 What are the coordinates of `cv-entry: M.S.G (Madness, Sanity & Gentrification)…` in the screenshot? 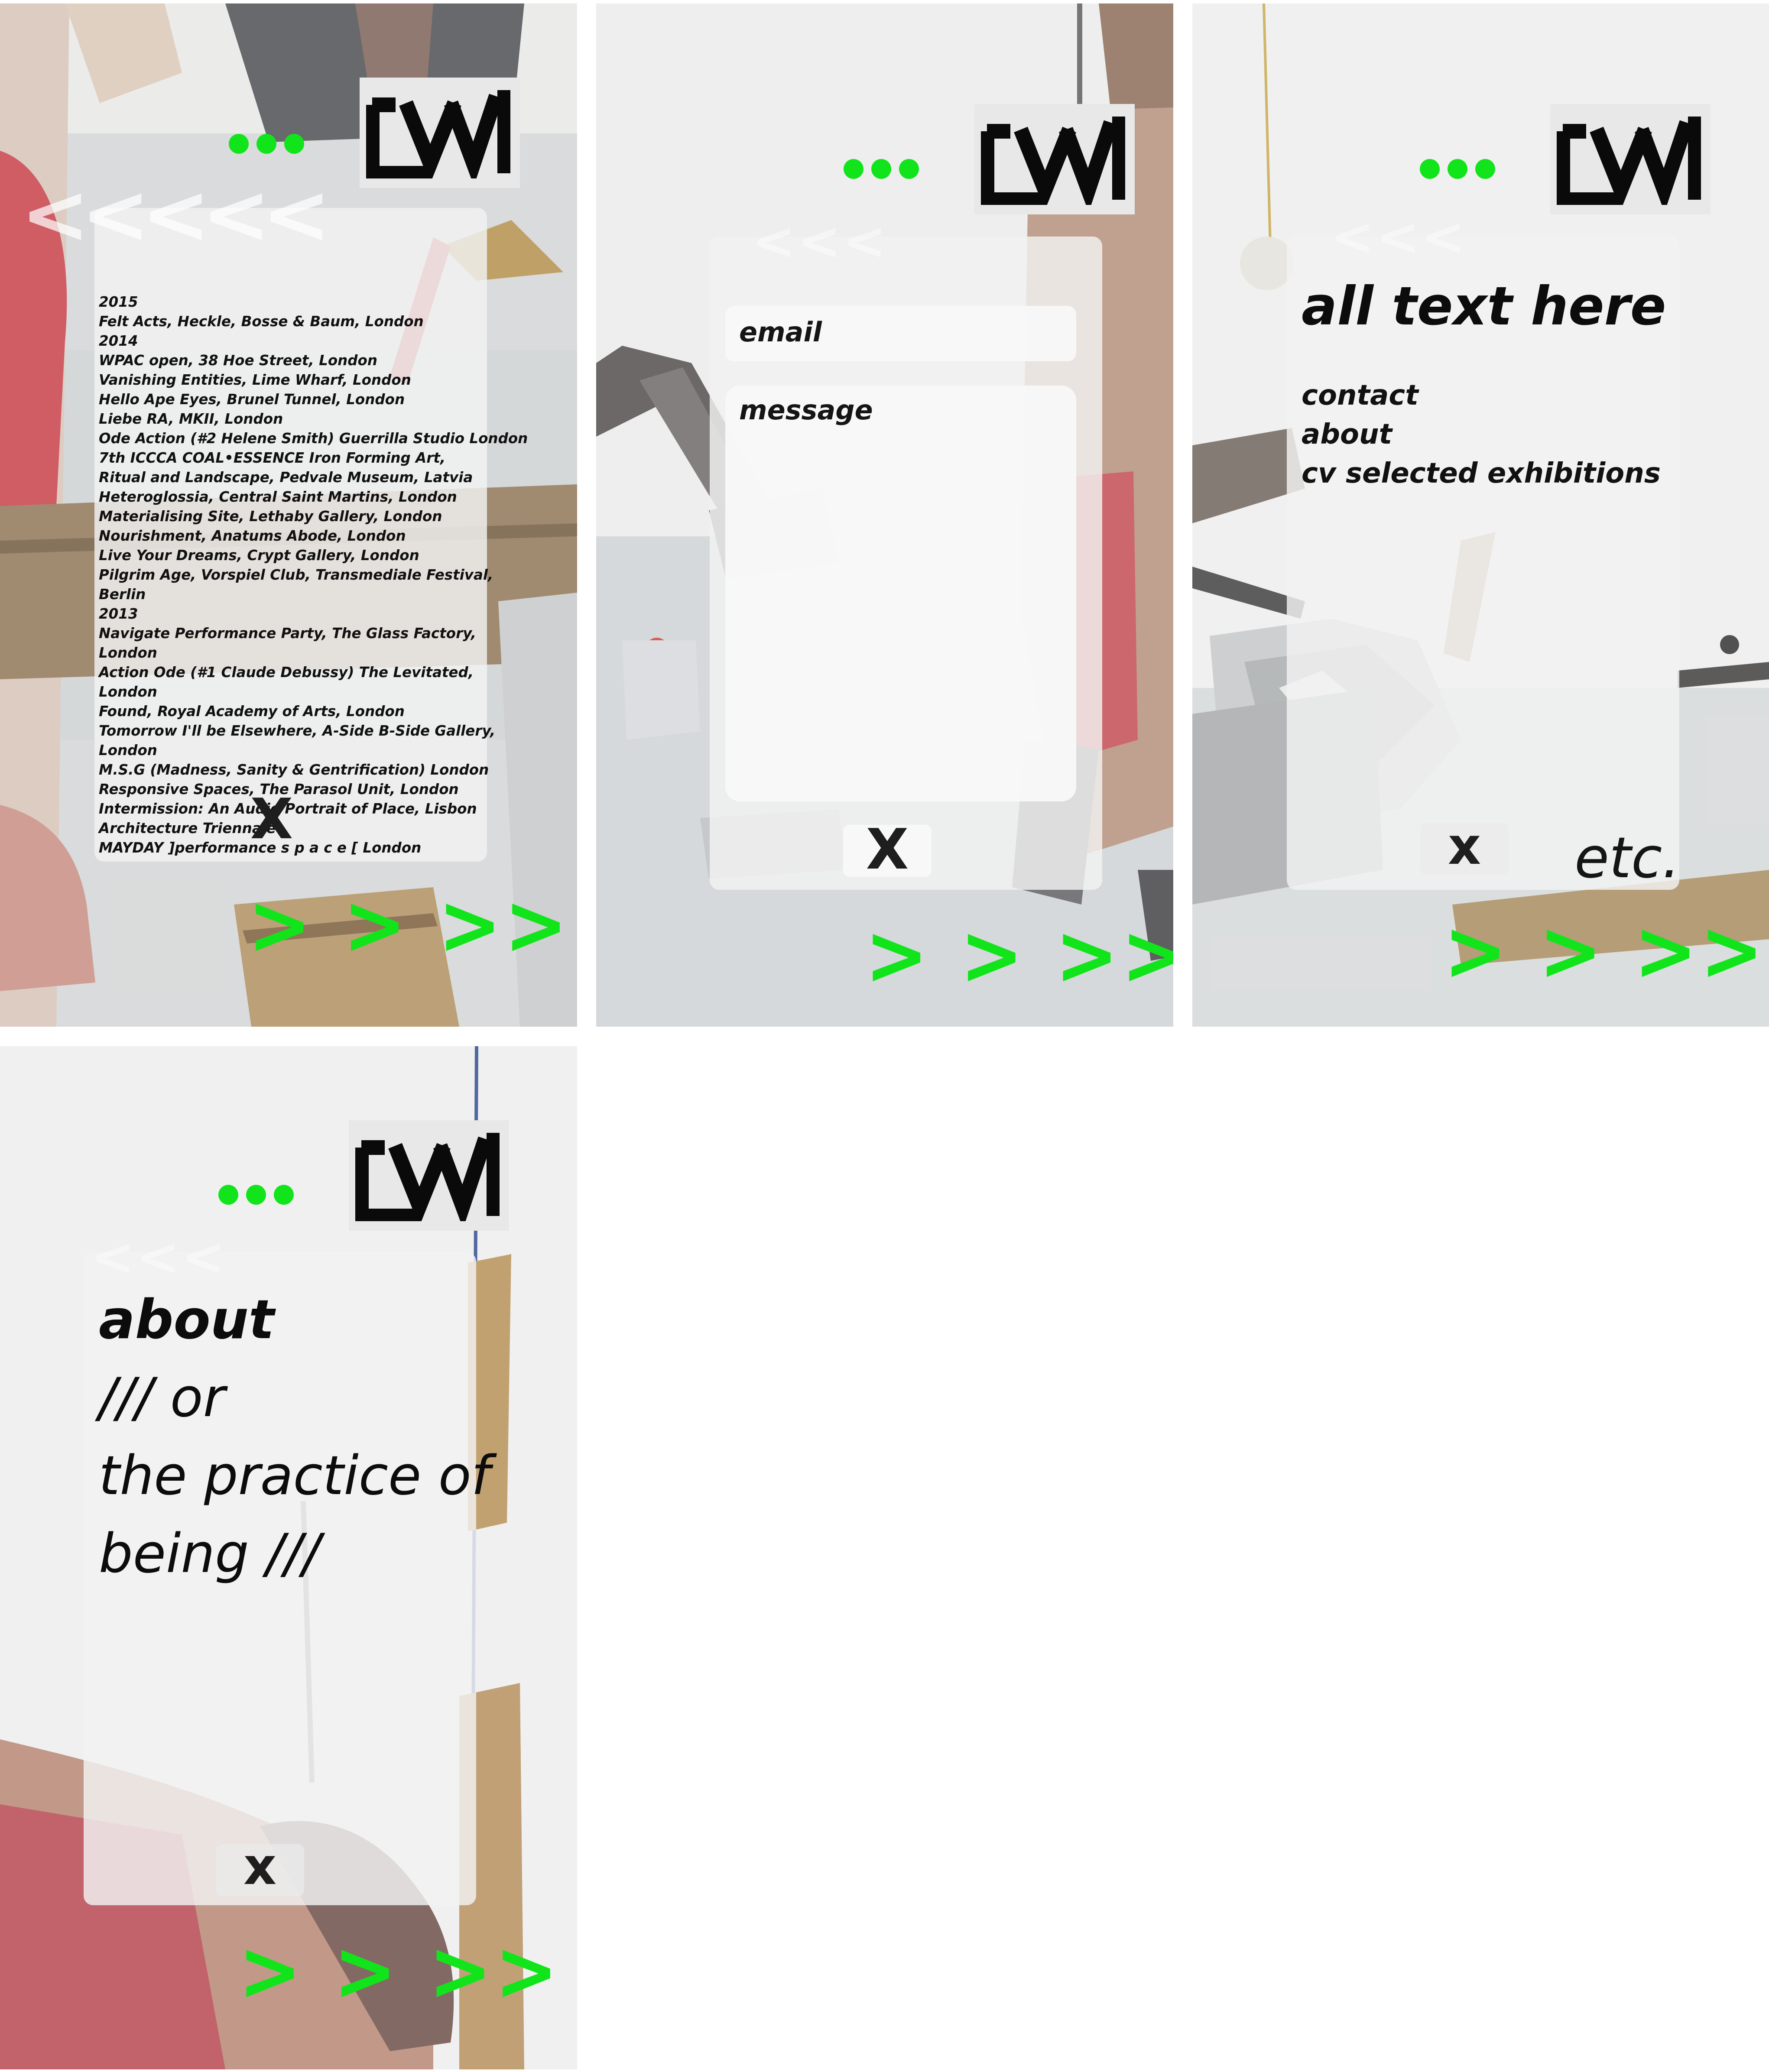 It's located at (294, 770).